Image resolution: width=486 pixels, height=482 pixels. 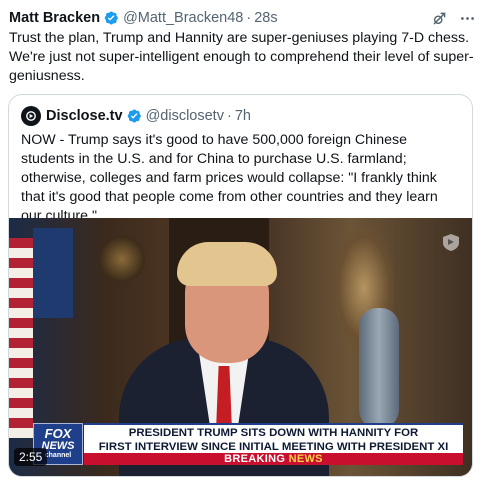 What do you see at coordinates (53, 273) in the screenshot?
I see `flag-canton` at bounding box center [53, 273].